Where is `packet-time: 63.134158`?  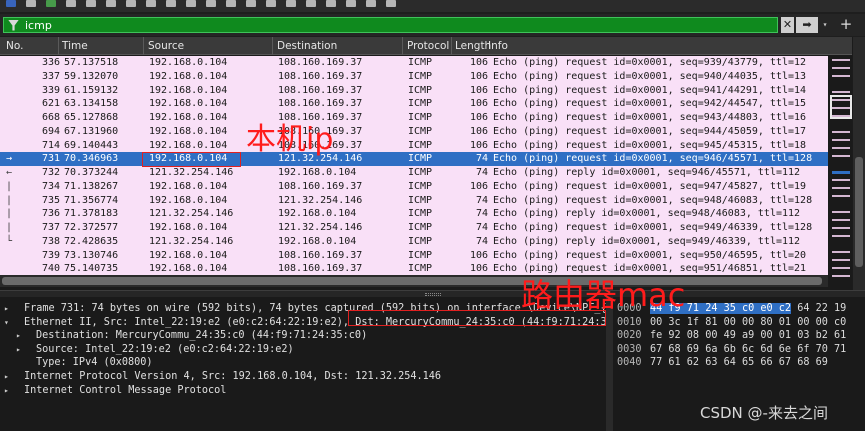 packet-time: 63.134158 is located at coordinates (91, 104).